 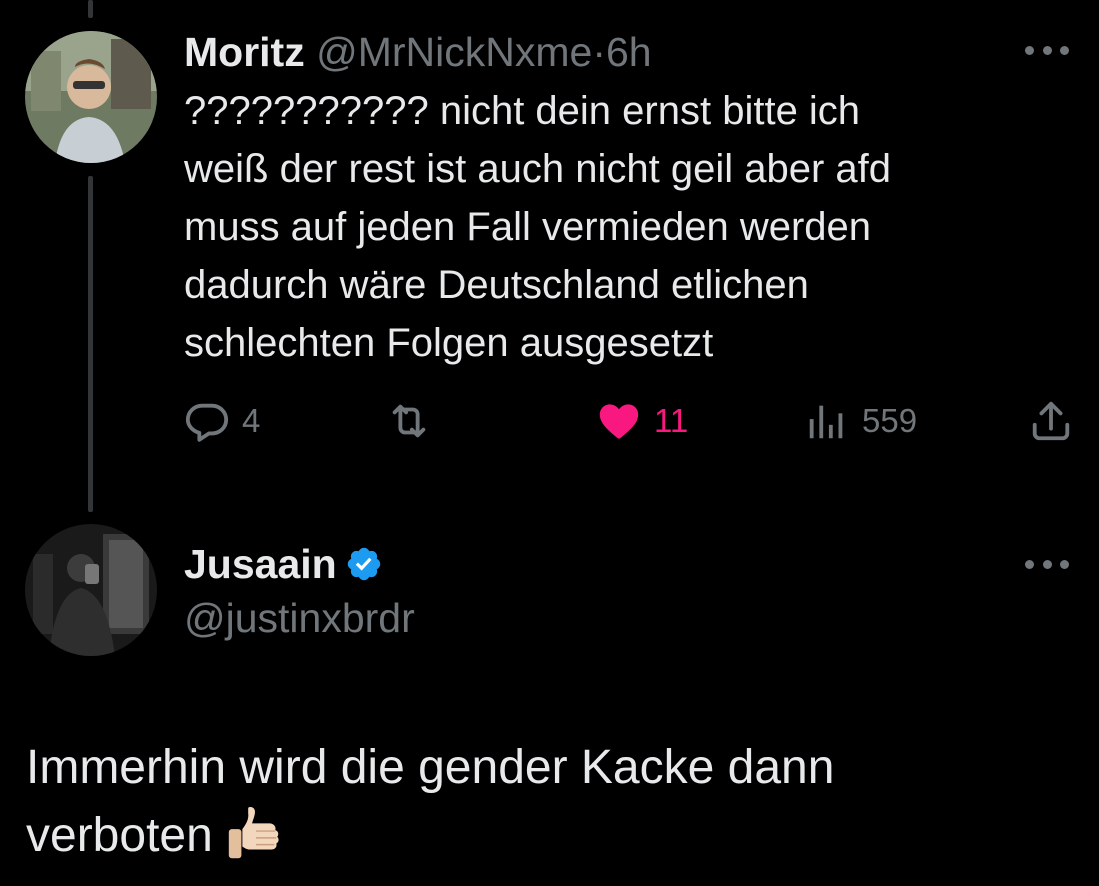 I want to click on reply-text-line: Immerhin wird die gender Kacke dann, so click(x=430, y=767).